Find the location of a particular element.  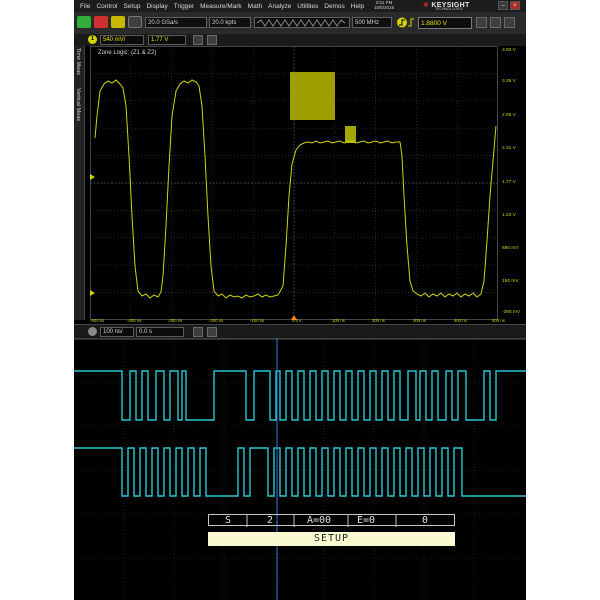

menu-math: Math is located at coordinates (255, 6).